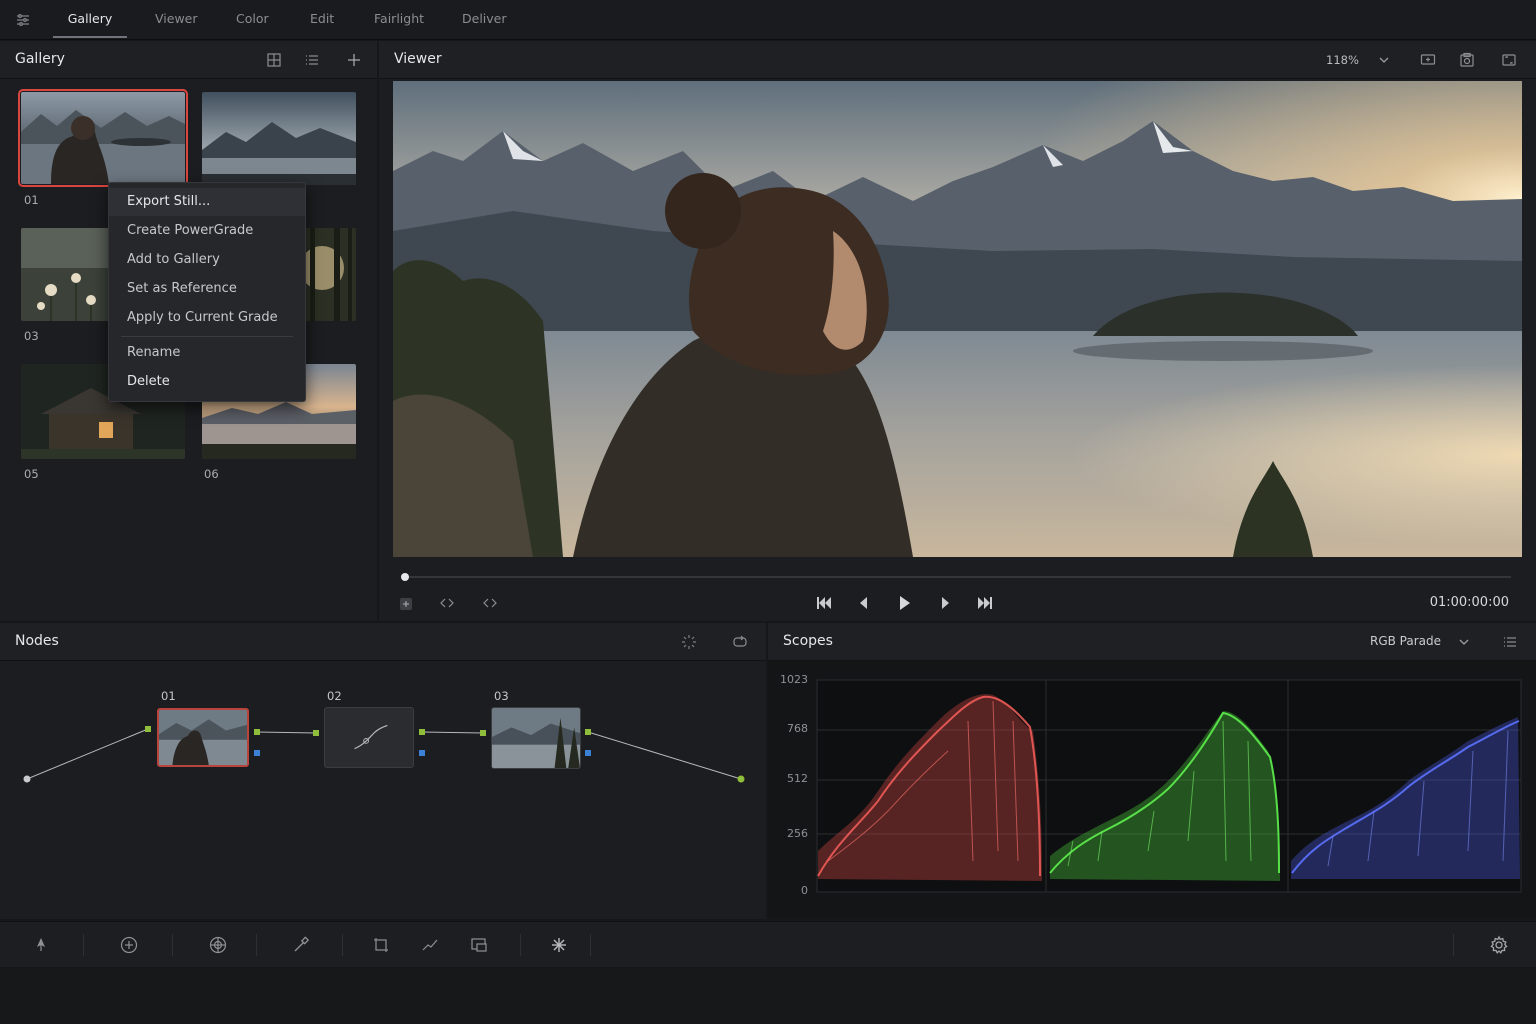 This screenshot has height=1024, width=1536. I want to click on viewer-header: Viewer 118%, so click(957, 60).